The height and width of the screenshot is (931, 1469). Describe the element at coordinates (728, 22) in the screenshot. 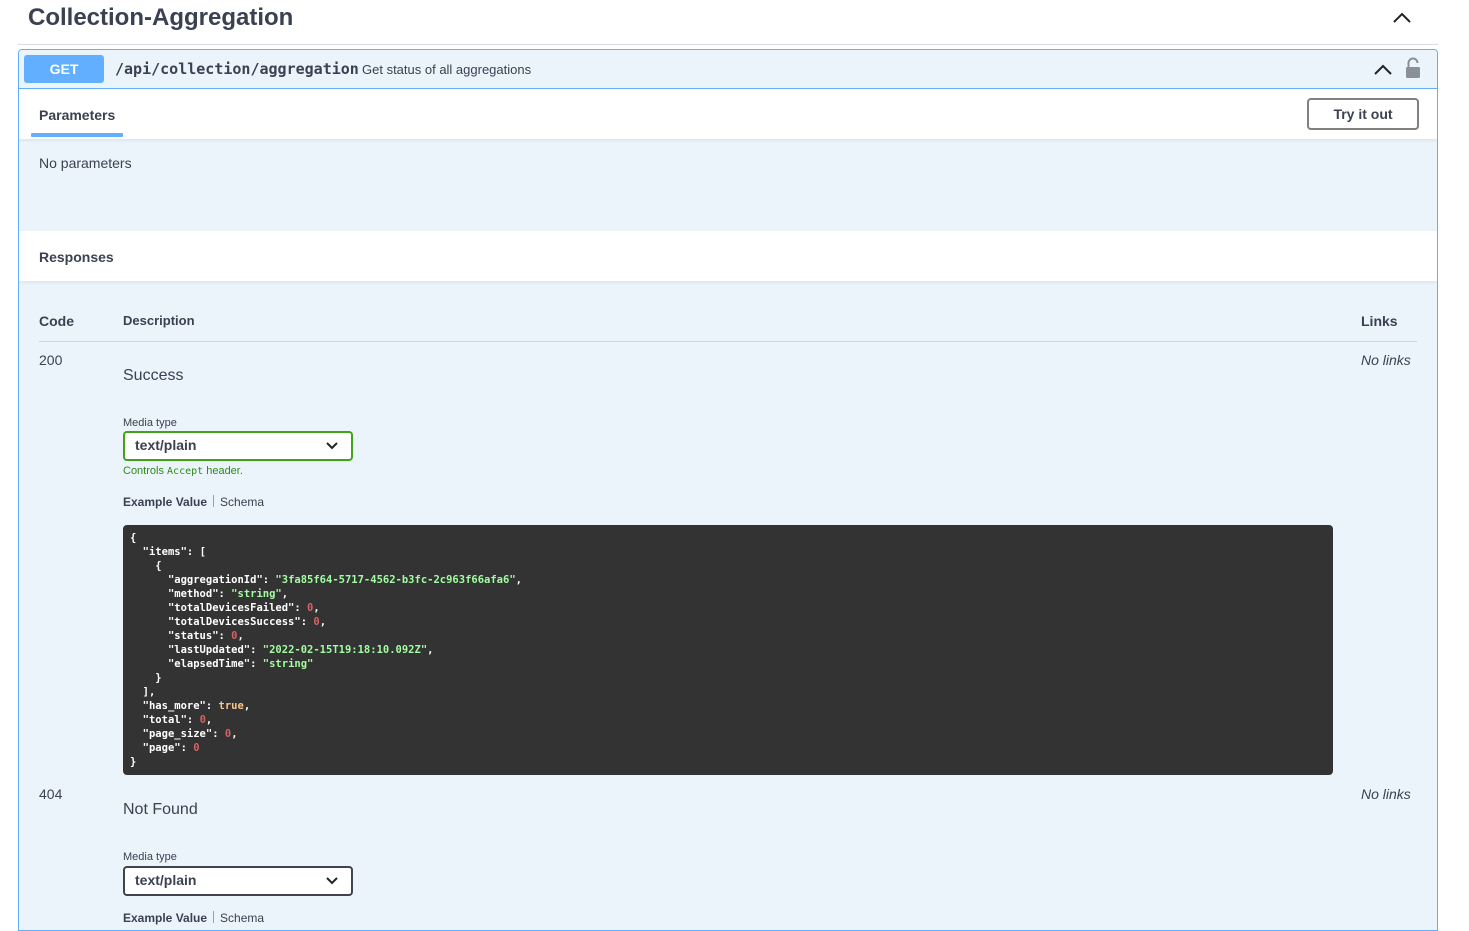

I see `section-header: Collection-Aggregation` at that location.